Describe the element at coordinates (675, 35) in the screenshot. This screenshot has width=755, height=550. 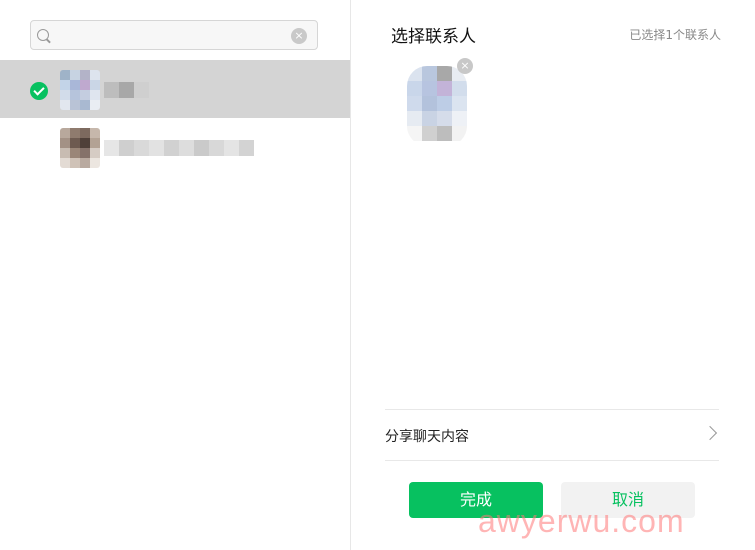
I see `selected-count: 已选择1个联系人` at that location.